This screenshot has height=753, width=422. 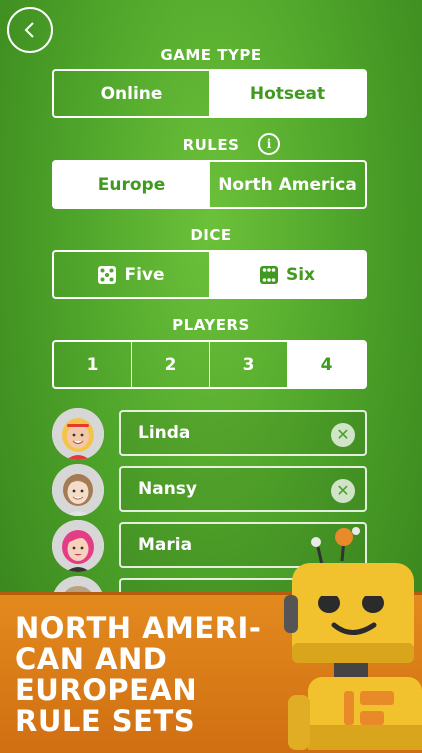 What do you see at coordinates (106, 690) in the screenshot?
I see `promo-line: EUROPEAN` at bounding box center [106, 690].